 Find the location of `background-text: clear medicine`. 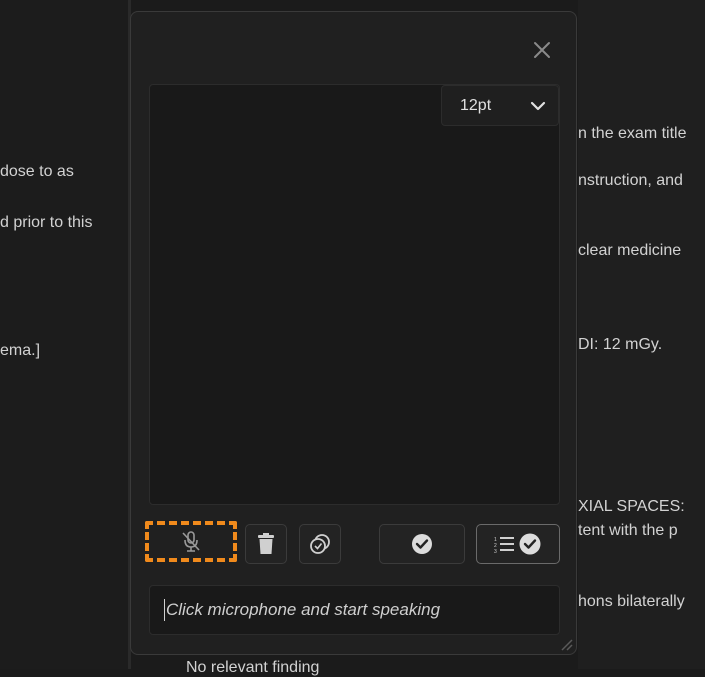

background-text: clear medicine is located at coordinates (630, 250).